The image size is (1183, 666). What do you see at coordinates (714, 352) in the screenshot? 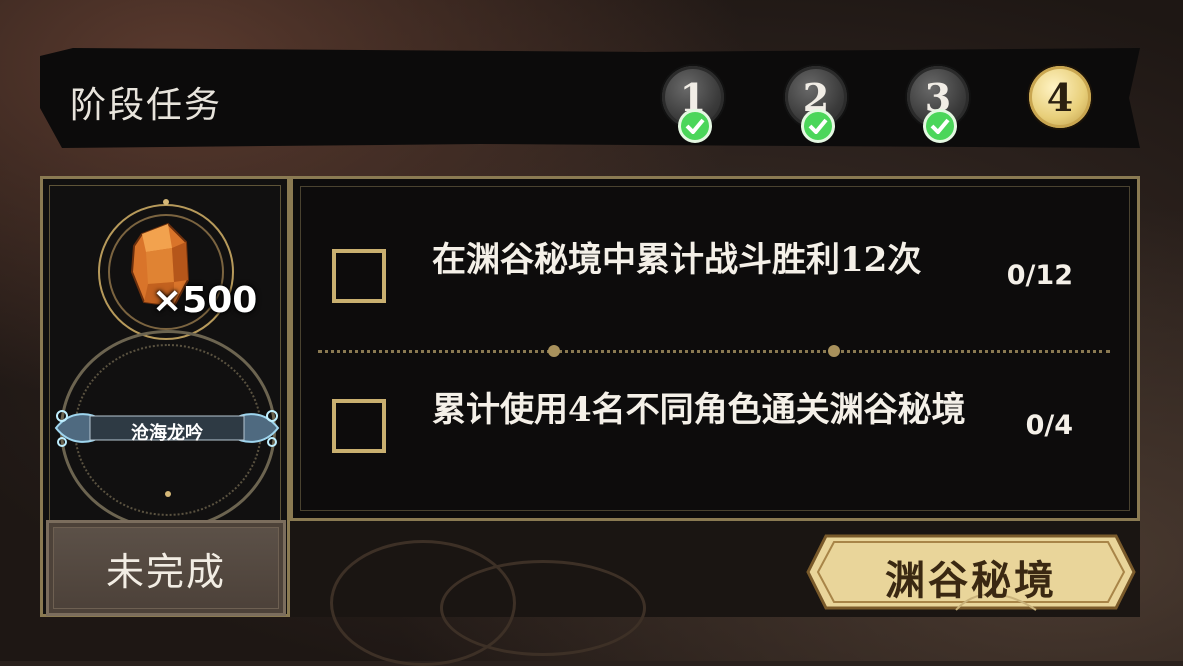
I see `task-divider` at bounding box center [714, 352].